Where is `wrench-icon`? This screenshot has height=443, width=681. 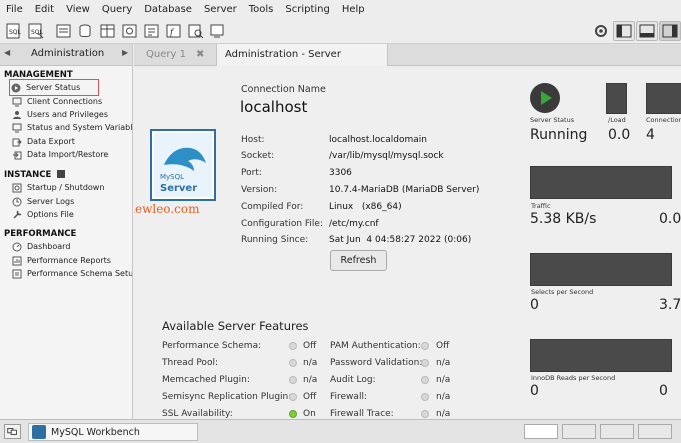 wrench-icon is located at coordinates (17, 214).